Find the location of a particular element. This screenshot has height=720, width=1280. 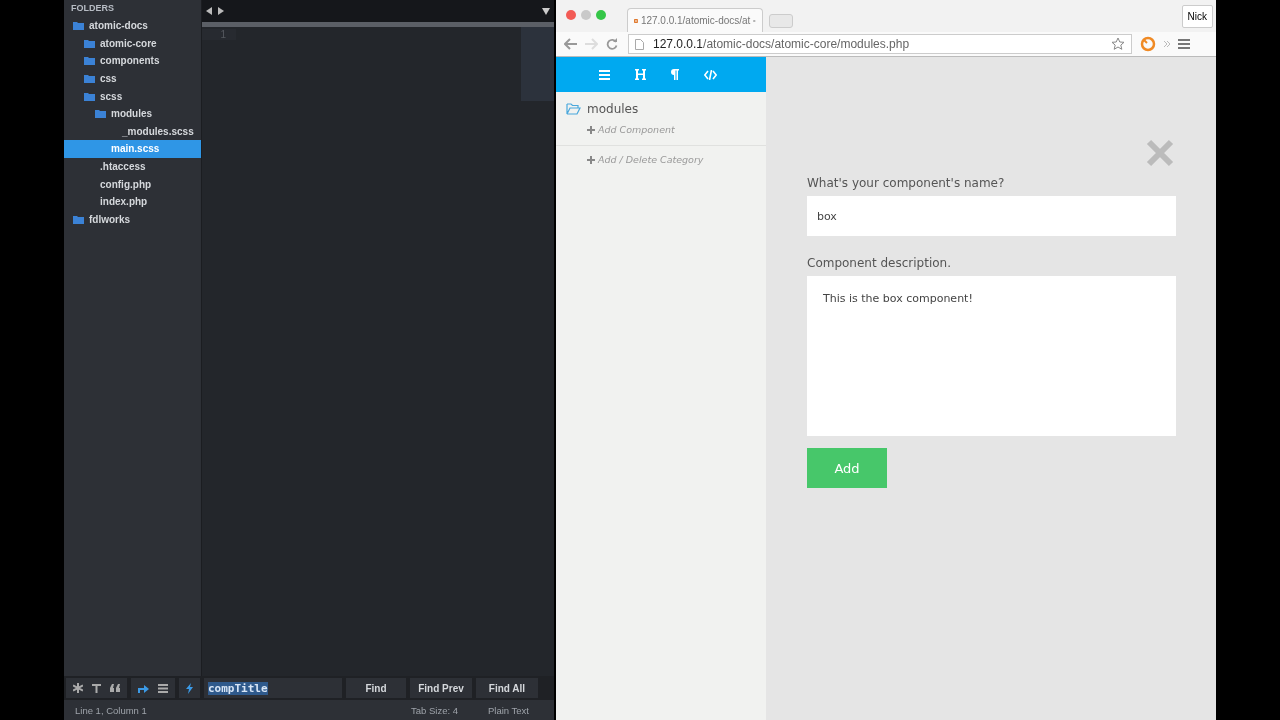

tree-item: _modules.scss is located at coordinates (132, 131).